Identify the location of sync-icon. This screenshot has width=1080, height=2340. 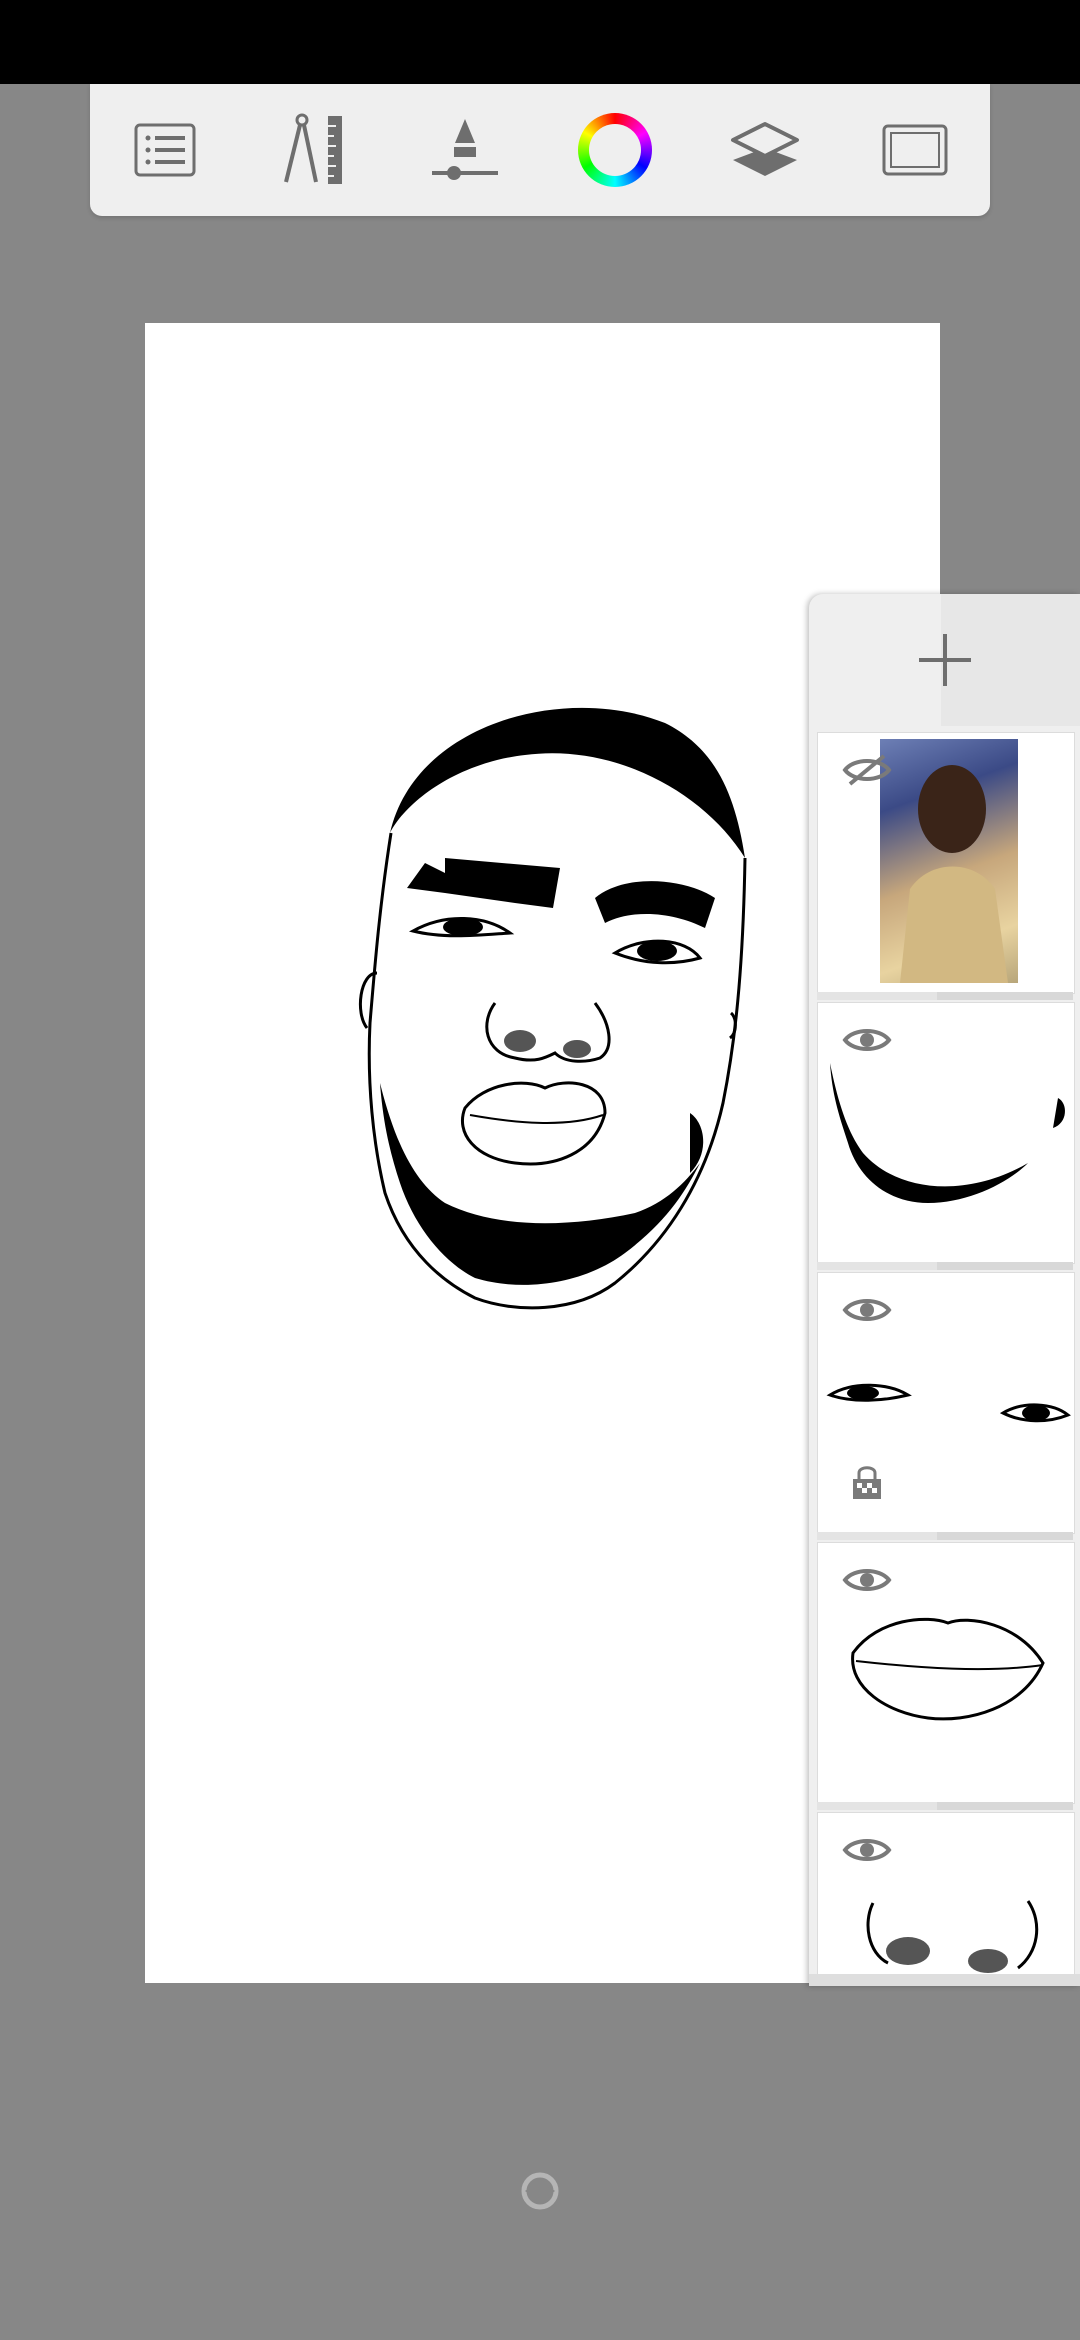
(540, 2191).